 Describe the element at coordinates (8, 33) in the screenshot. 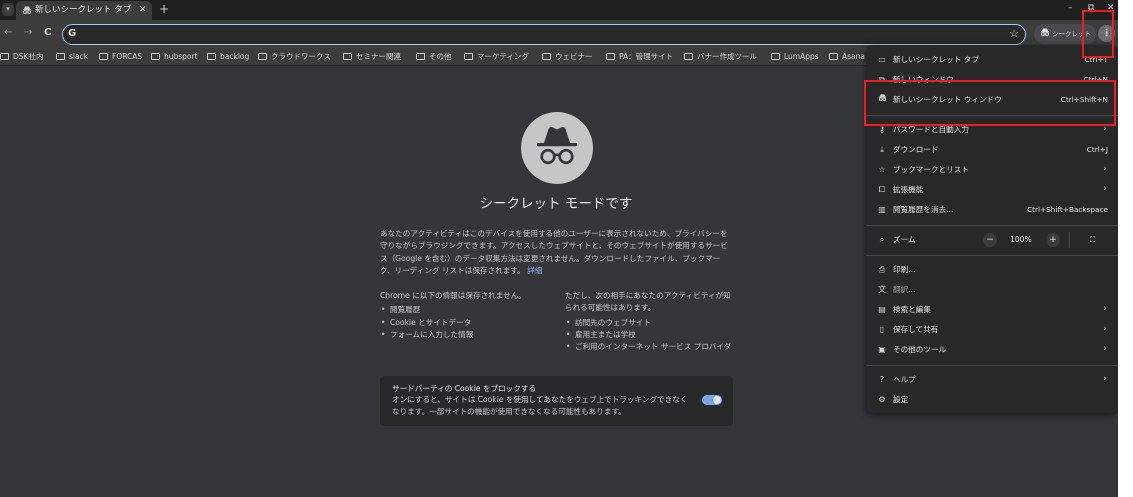

I see `back-button: ←` at that location.